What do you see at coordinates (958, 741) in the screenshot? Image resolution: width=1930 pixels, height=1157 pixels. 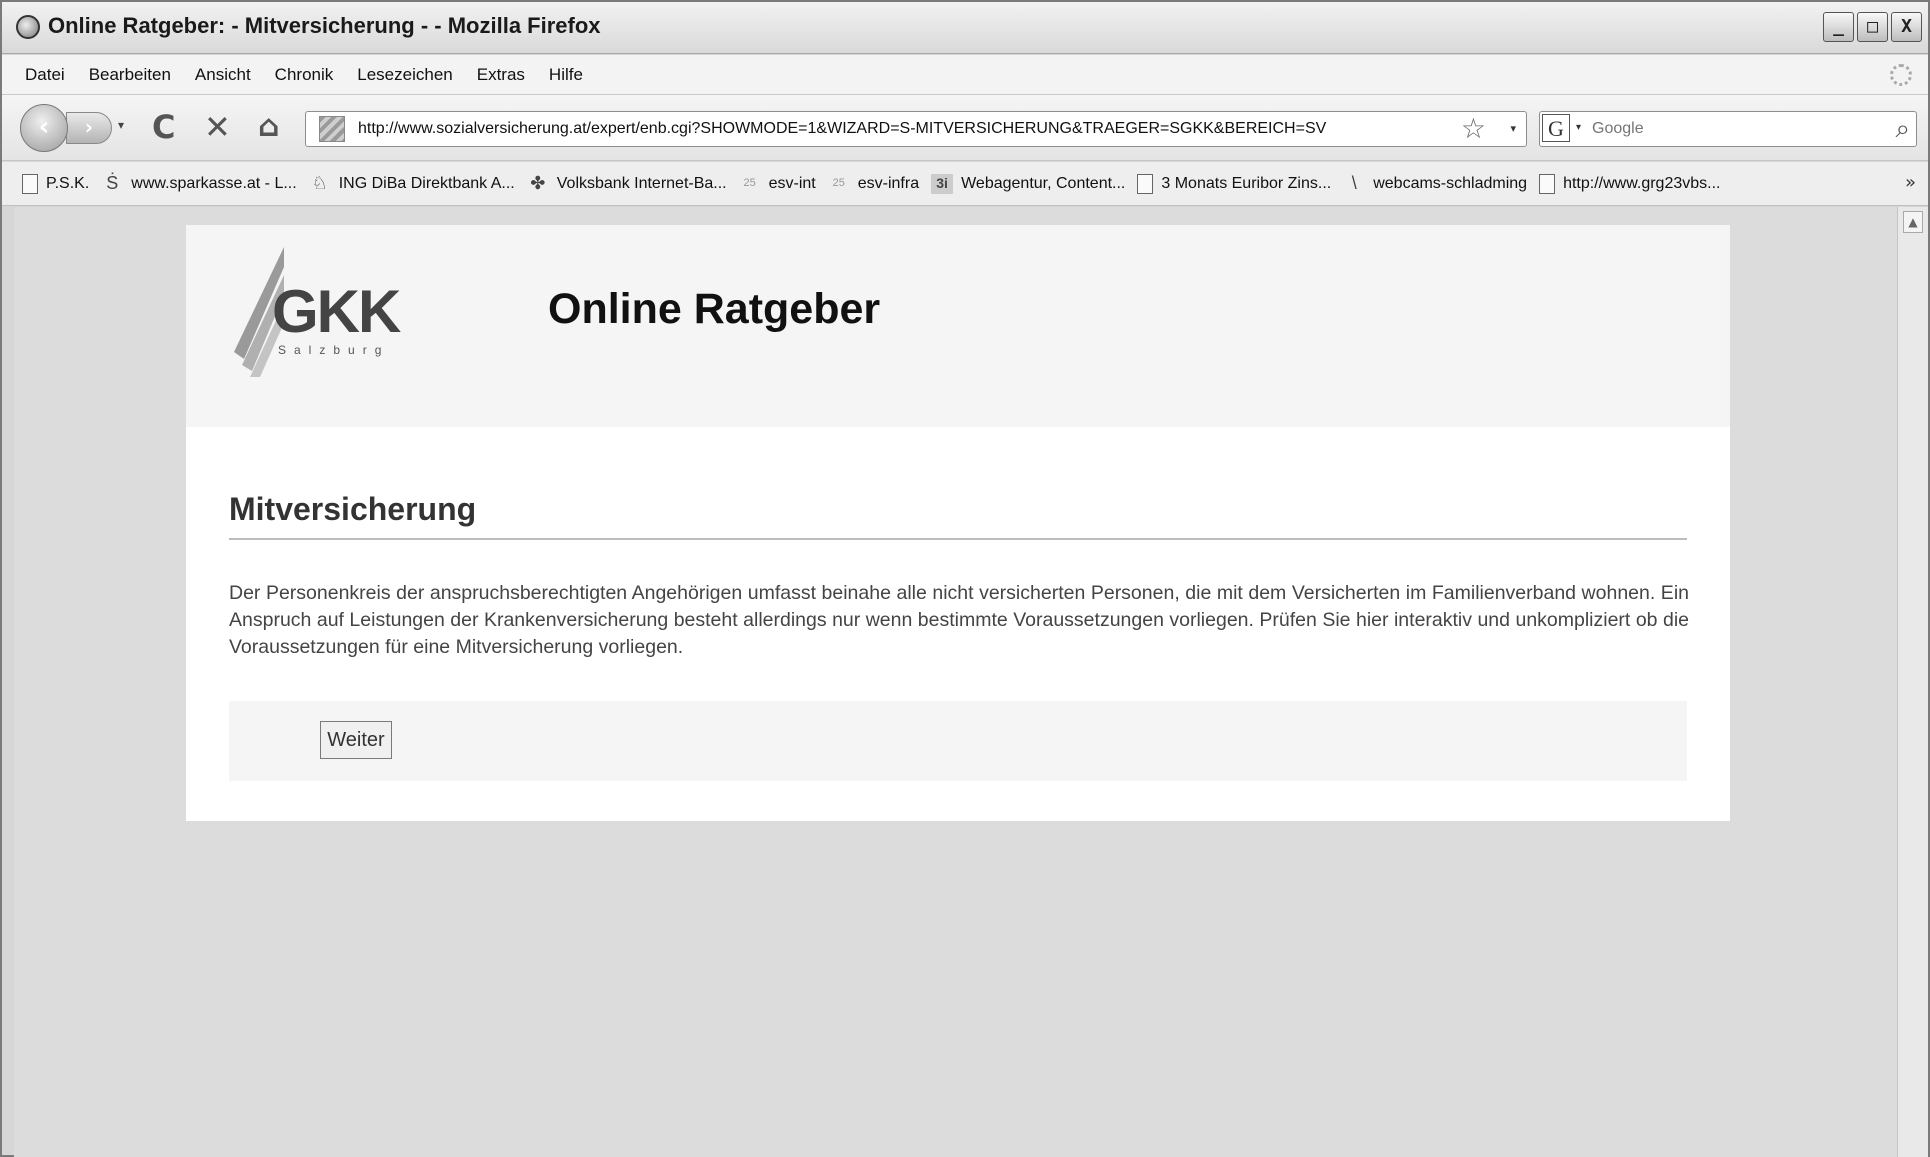 I see `button-row: Weiter` at bounding box center [958, 741].